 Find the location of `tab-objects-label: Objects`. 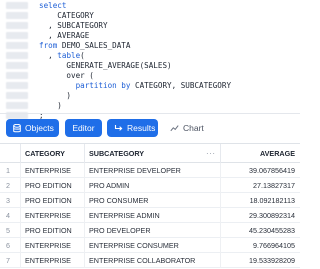

tab-objects-label: Objects is located at coordinates (39, 128).